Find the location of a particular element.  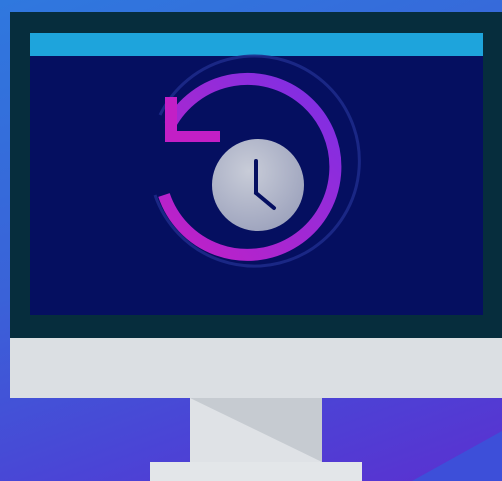

monitor-bezel is located at coordinates (256, 368).